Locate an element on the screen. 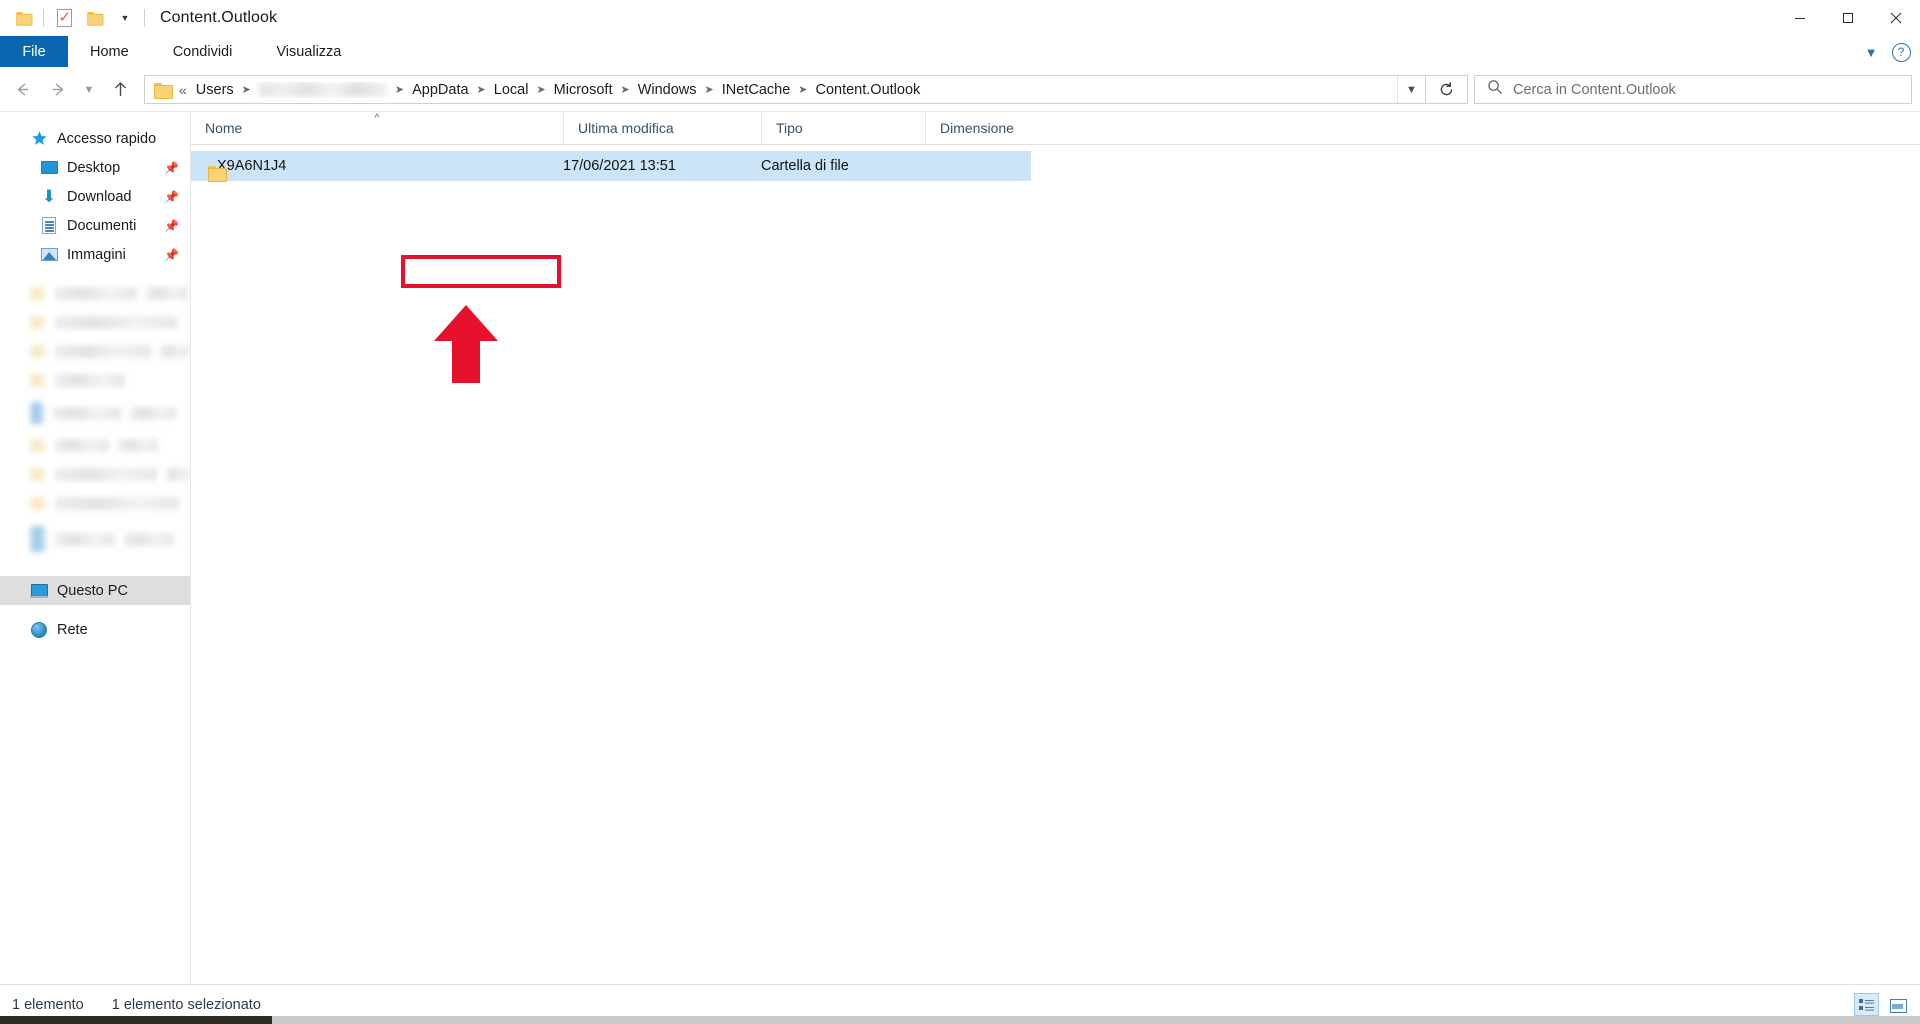 This screenshot has width=1920, height=1024. sidebar-item-label: Immagini is located at coordinates (96, 254).